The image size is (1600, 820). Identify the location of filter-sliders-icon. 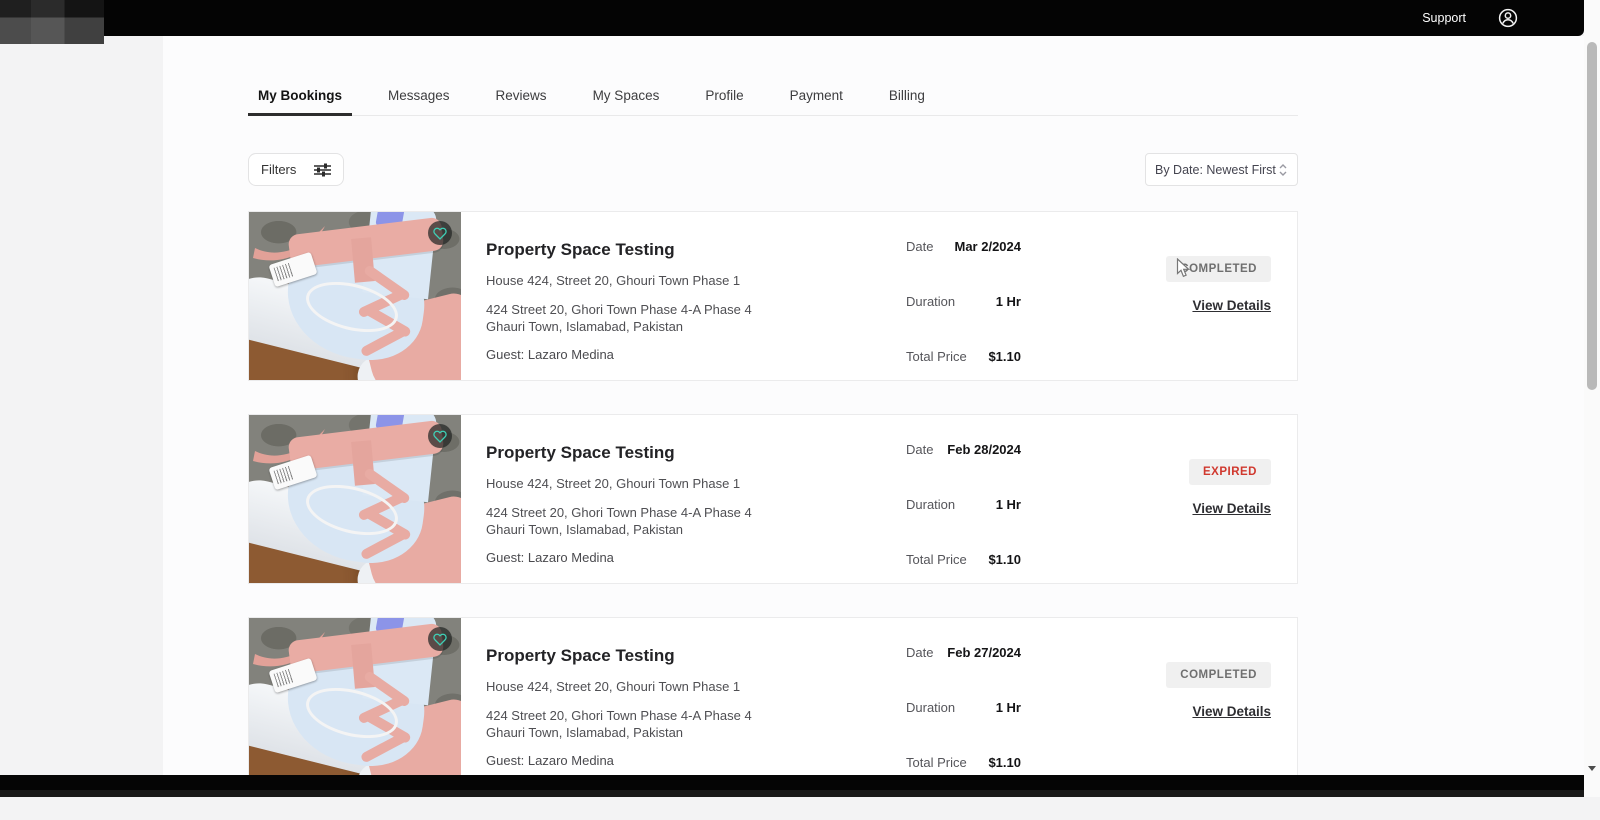
(322, 170).